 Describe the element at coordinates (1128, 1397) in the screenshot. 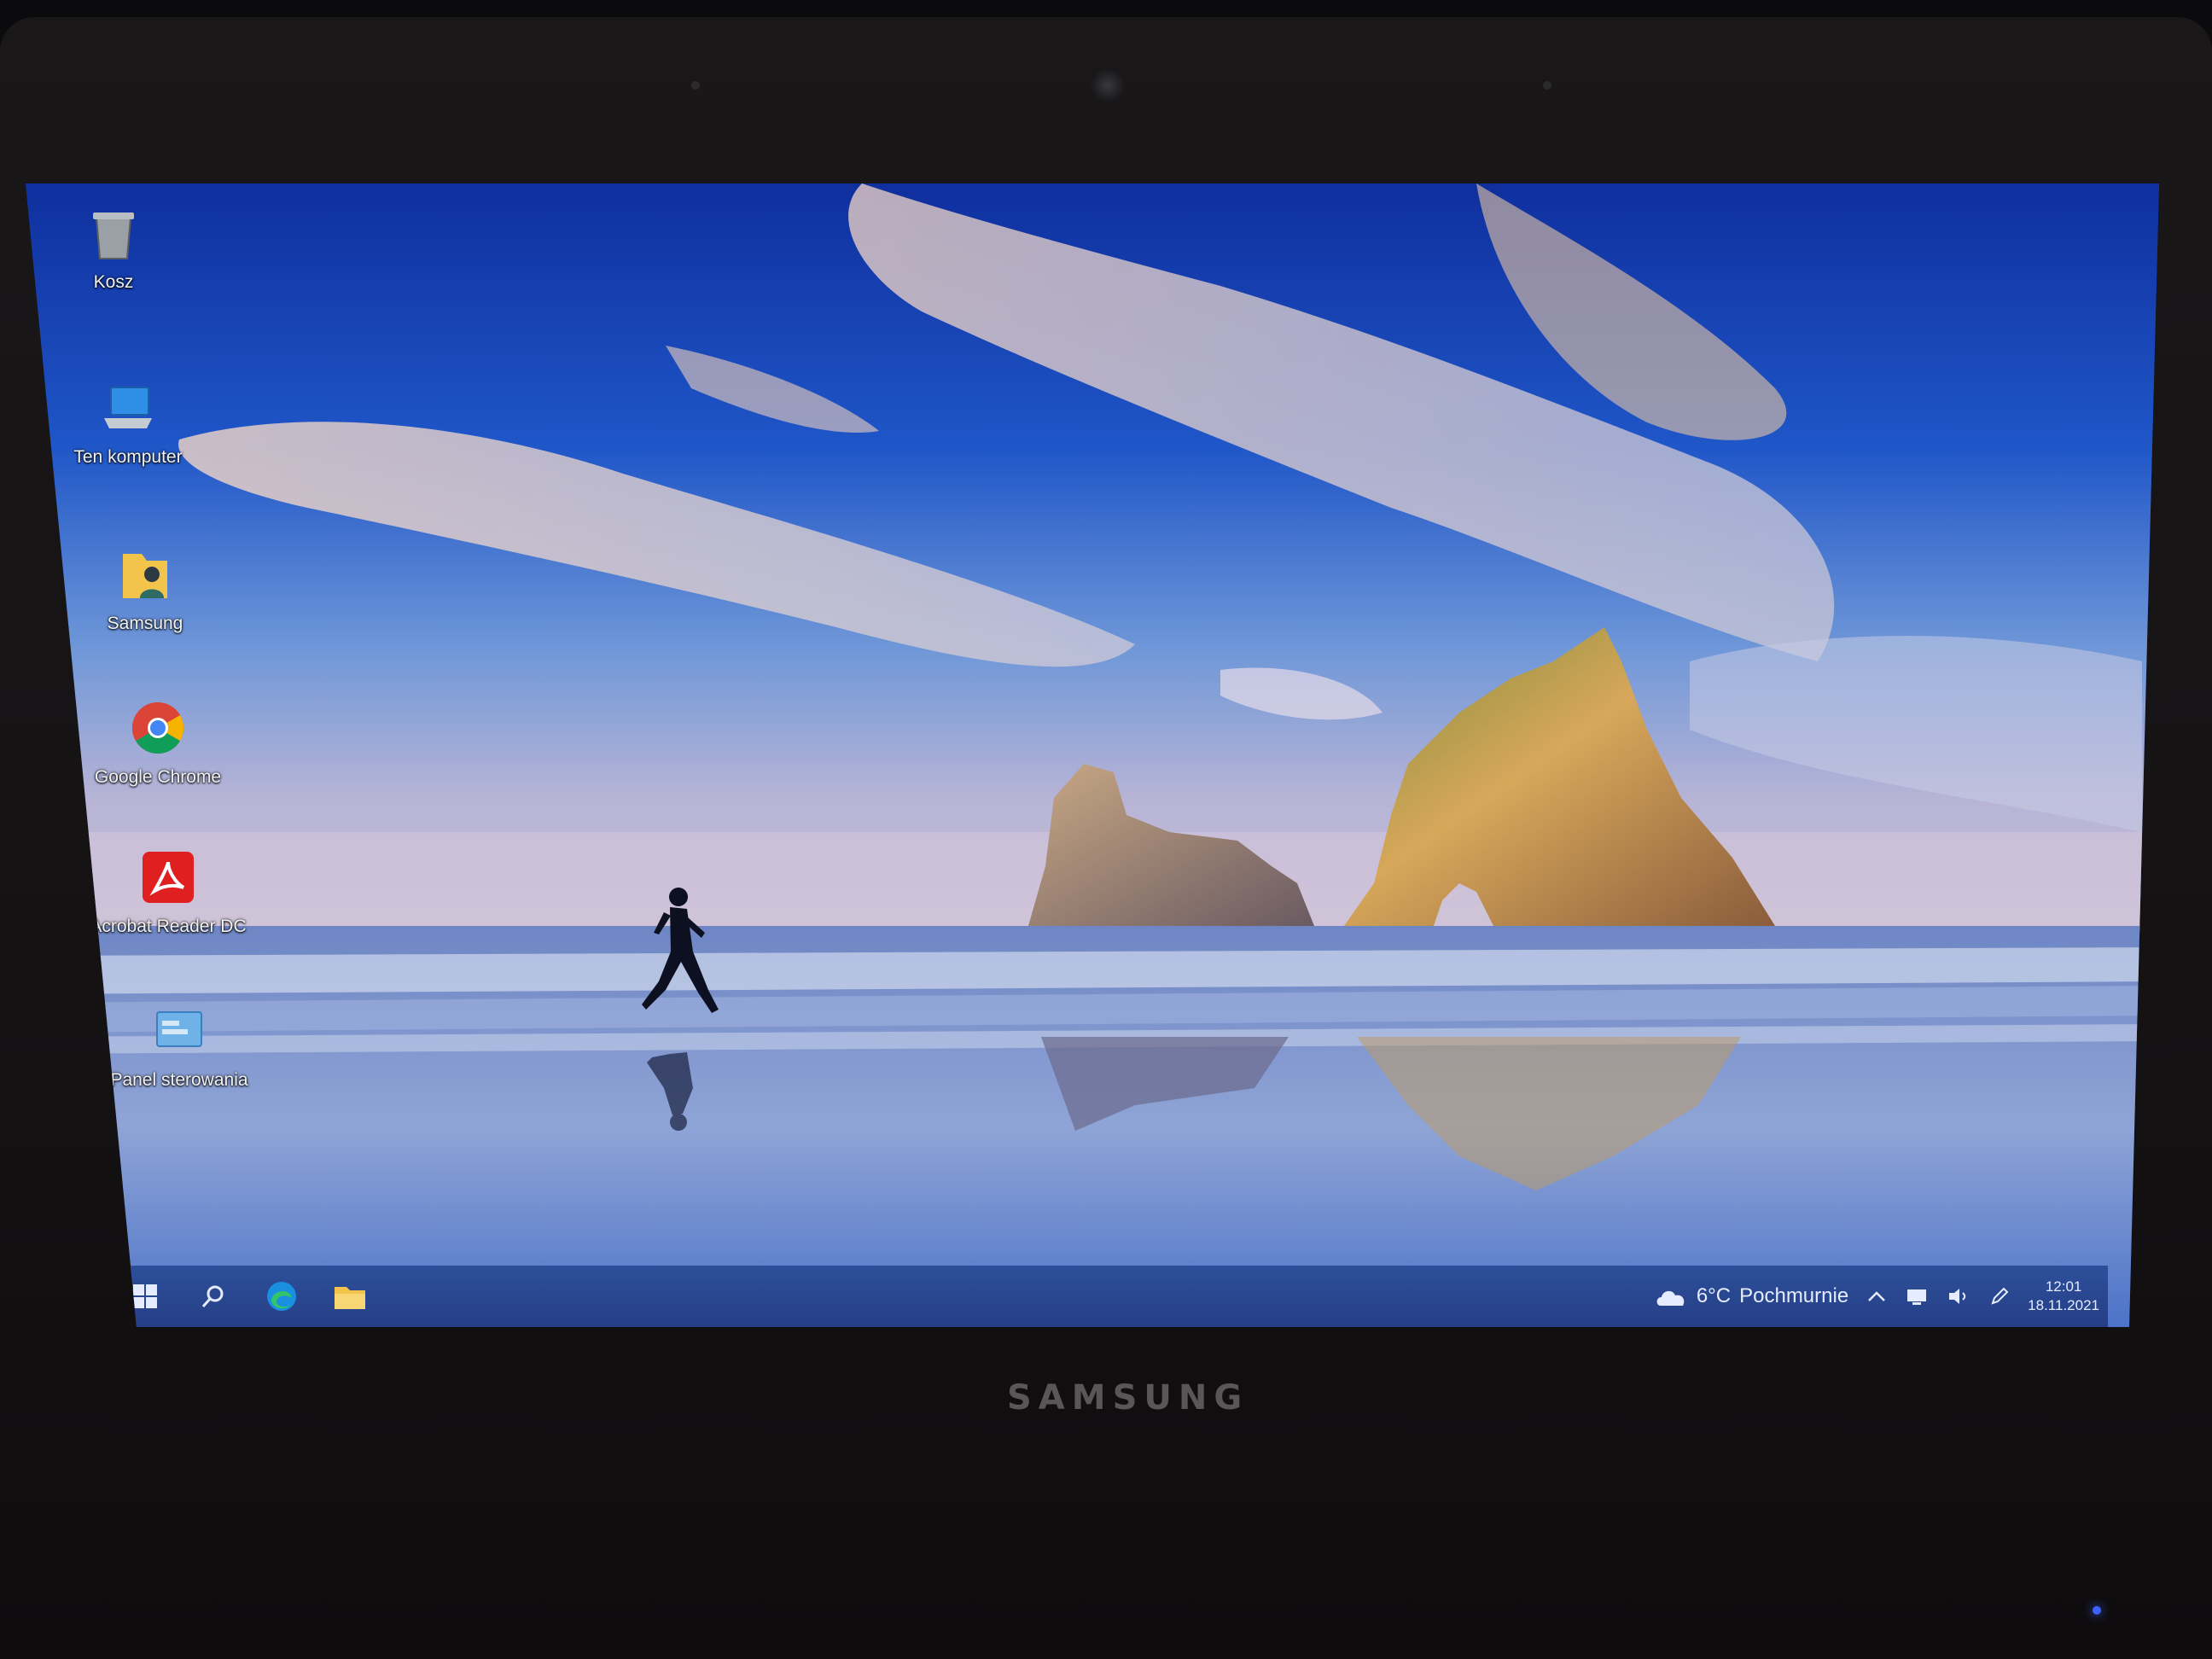

I see `samsung-logo: SAMSUNG` at that location.